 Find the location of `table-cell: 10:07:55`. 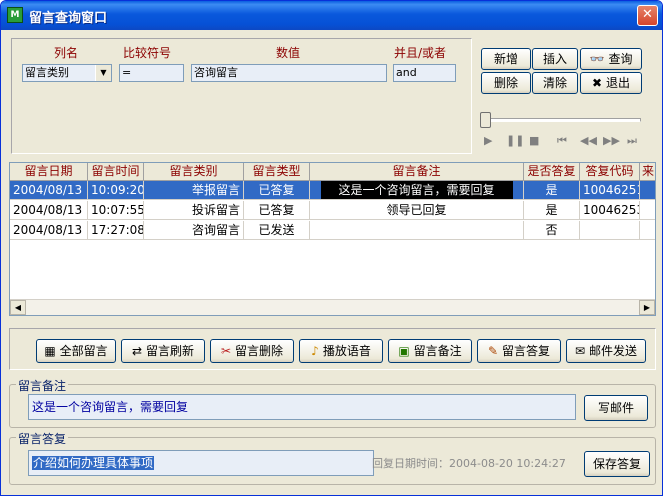

table-cell: 10:07:55 is located at coordinates (116, 210).